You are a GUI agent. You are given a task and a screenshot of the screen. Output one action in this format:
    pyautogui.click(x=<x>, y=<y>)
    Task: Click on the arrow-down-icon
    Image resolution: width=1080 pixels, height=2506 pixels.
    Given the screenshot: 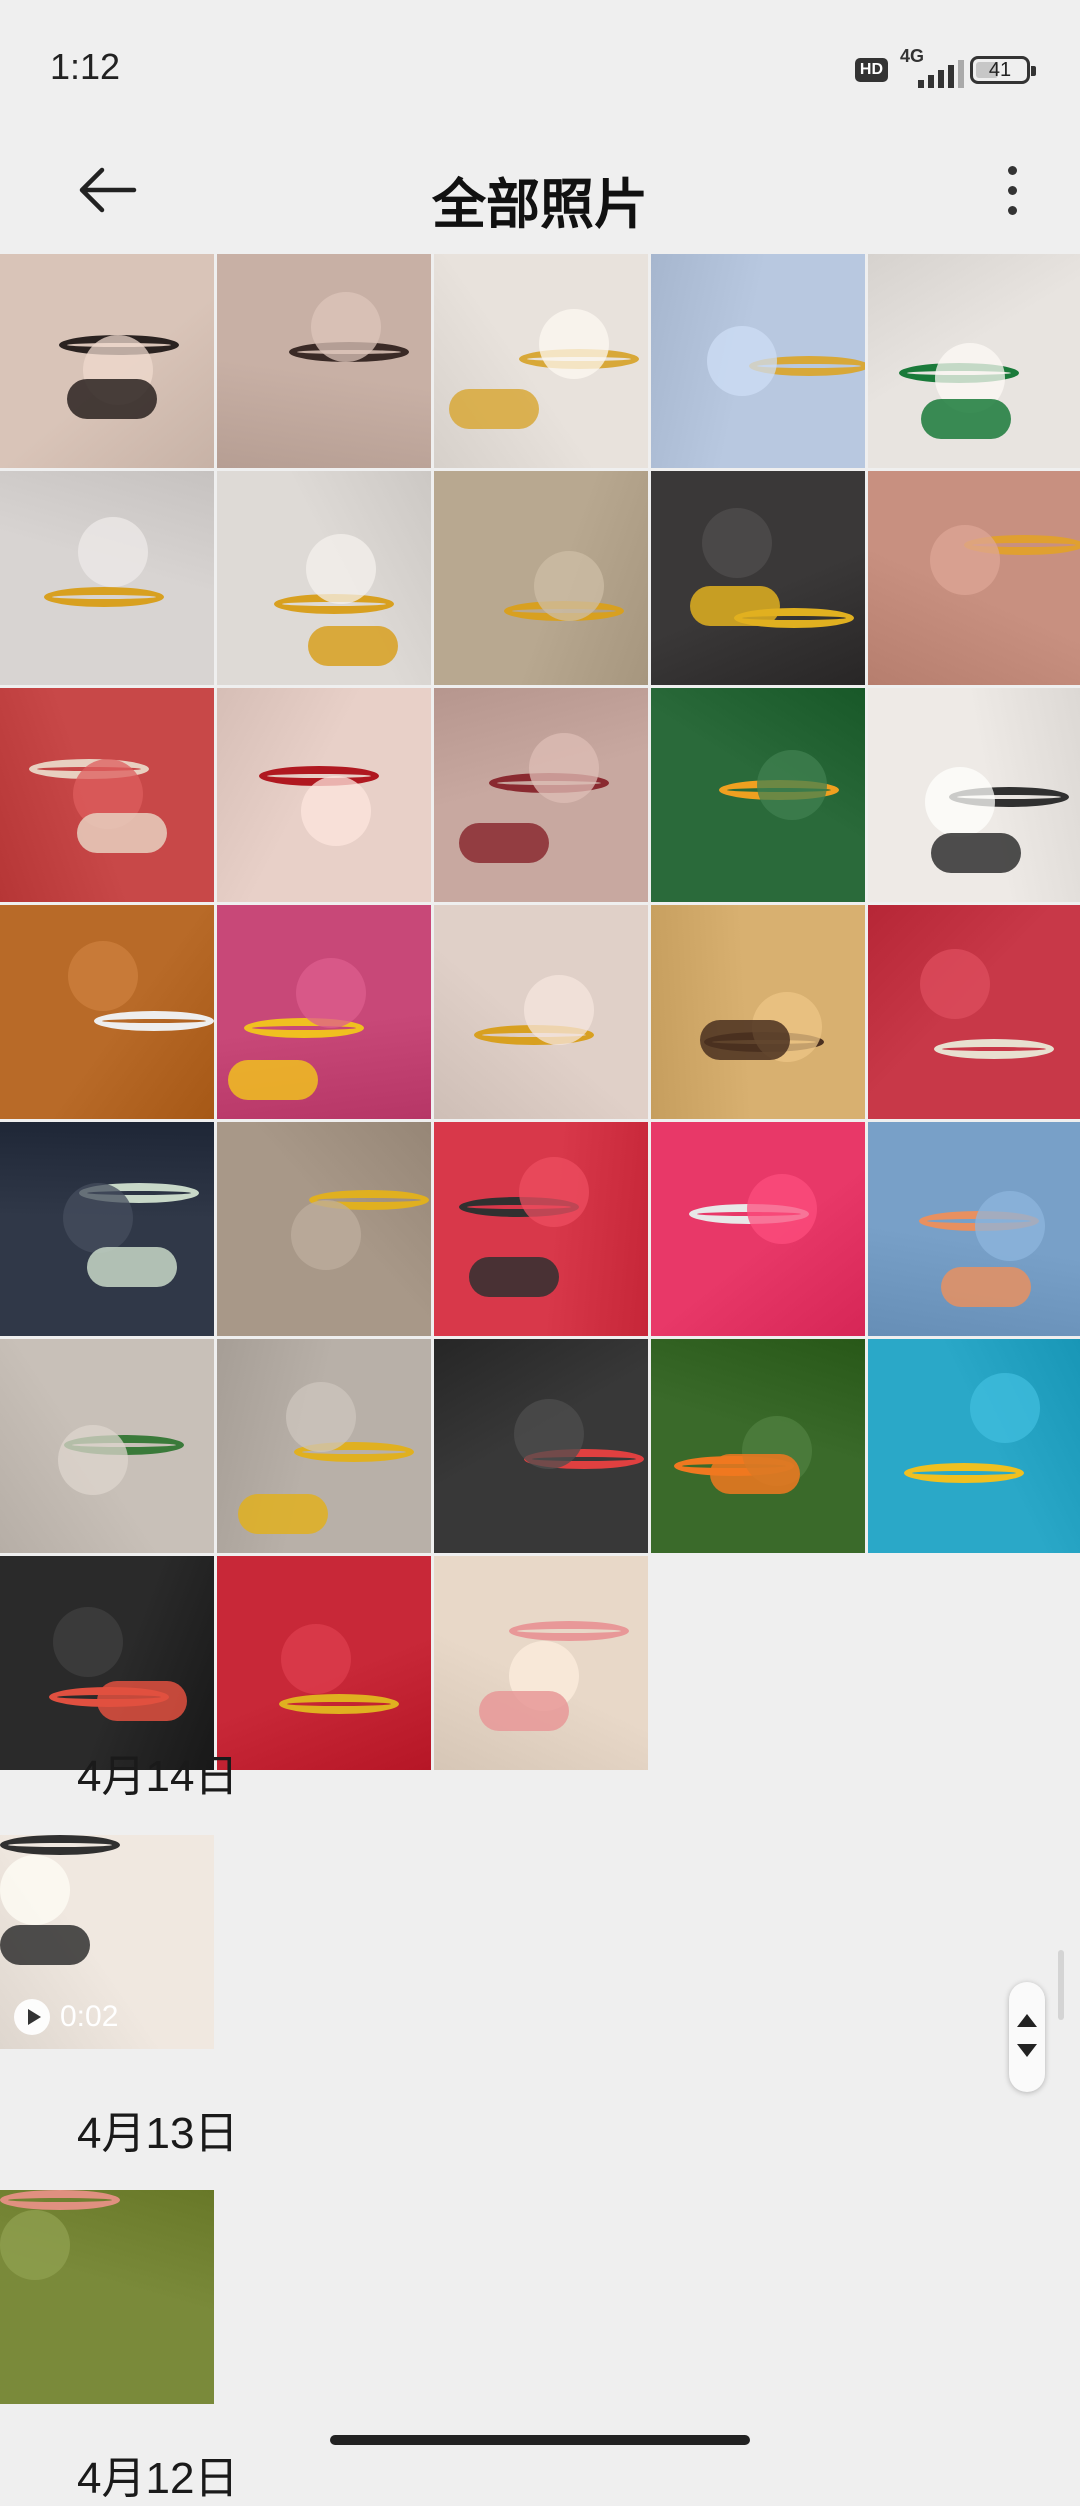 What is the action you would take?
    pyautogui.click(x=1027, y=2050)
    